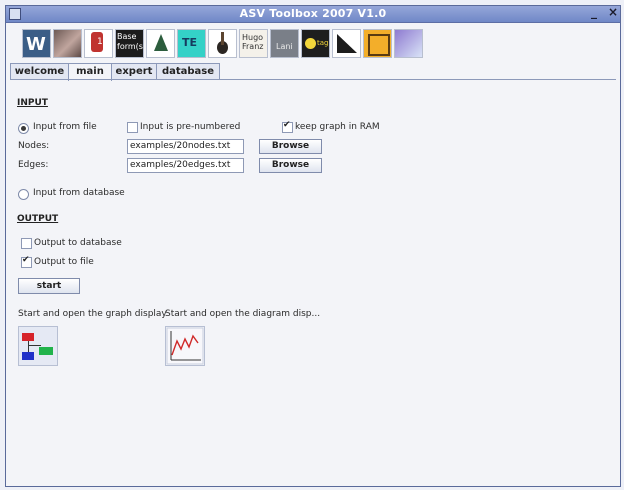 The image size is (624, 490). What do you see at coordinates (313, 79) in the screenshot?
I see `tab-divider` at bounding box center [313, 79].